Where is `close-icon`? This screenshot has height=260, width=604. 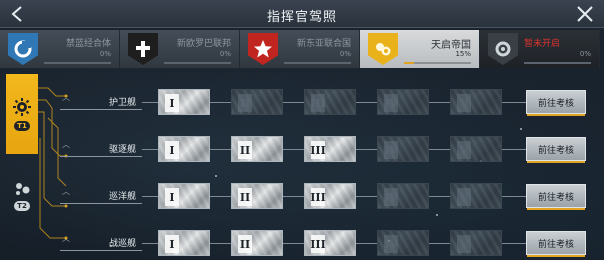 close-icon is located at coordinates (585, 14).